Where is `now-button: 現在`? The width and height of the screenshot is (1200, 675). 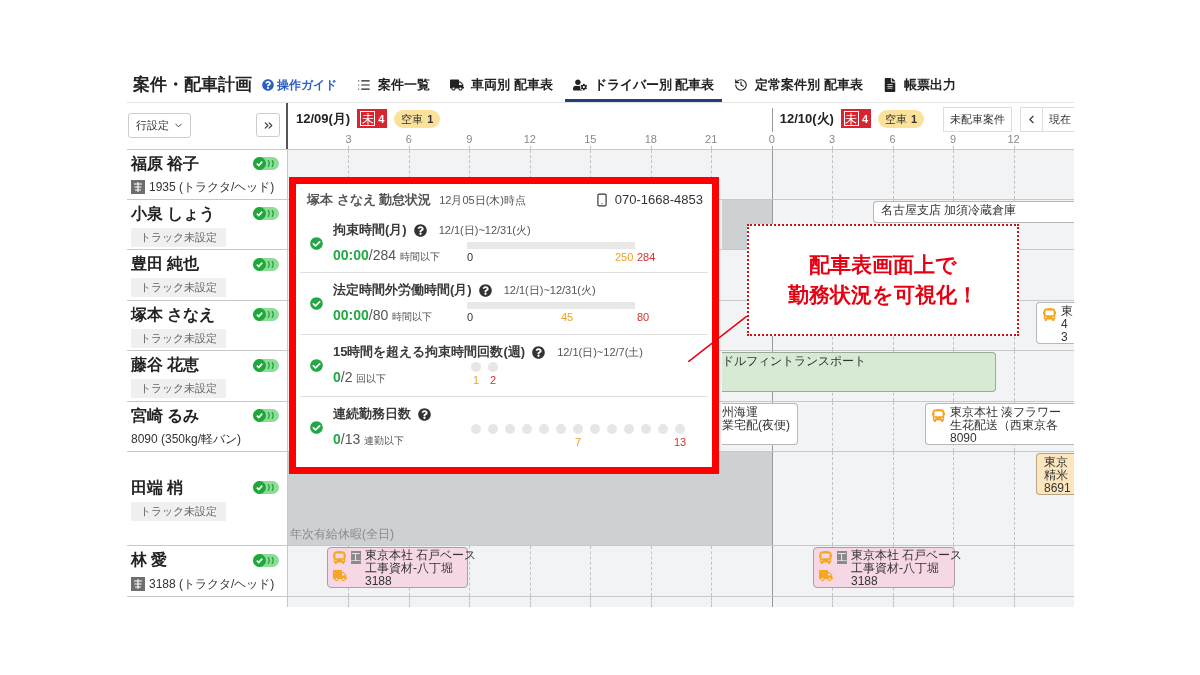
now-button: 現在 is located at coordinates (1058, 119).